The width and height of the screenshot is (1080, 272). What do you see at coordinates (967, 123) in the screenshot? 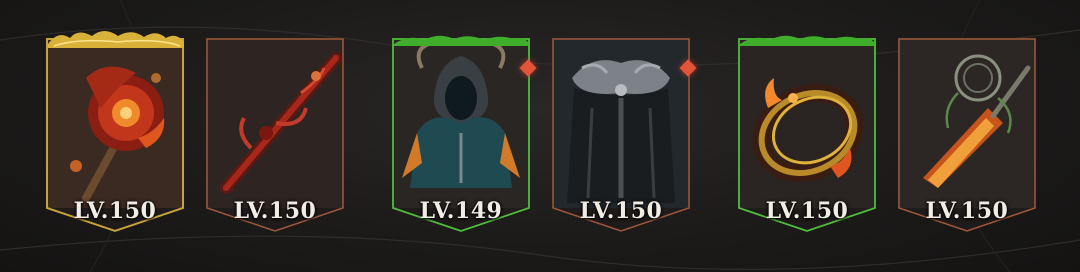
I see `vine-dagger-icon` at bounding box center [967, 123].